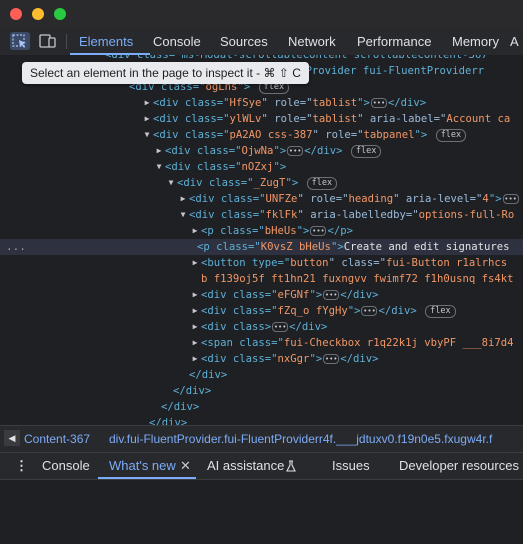  What do you see at coordinates (514, 41) in the screenshot?
I see `tab-overflow: A` at bounding box center [514, 41].